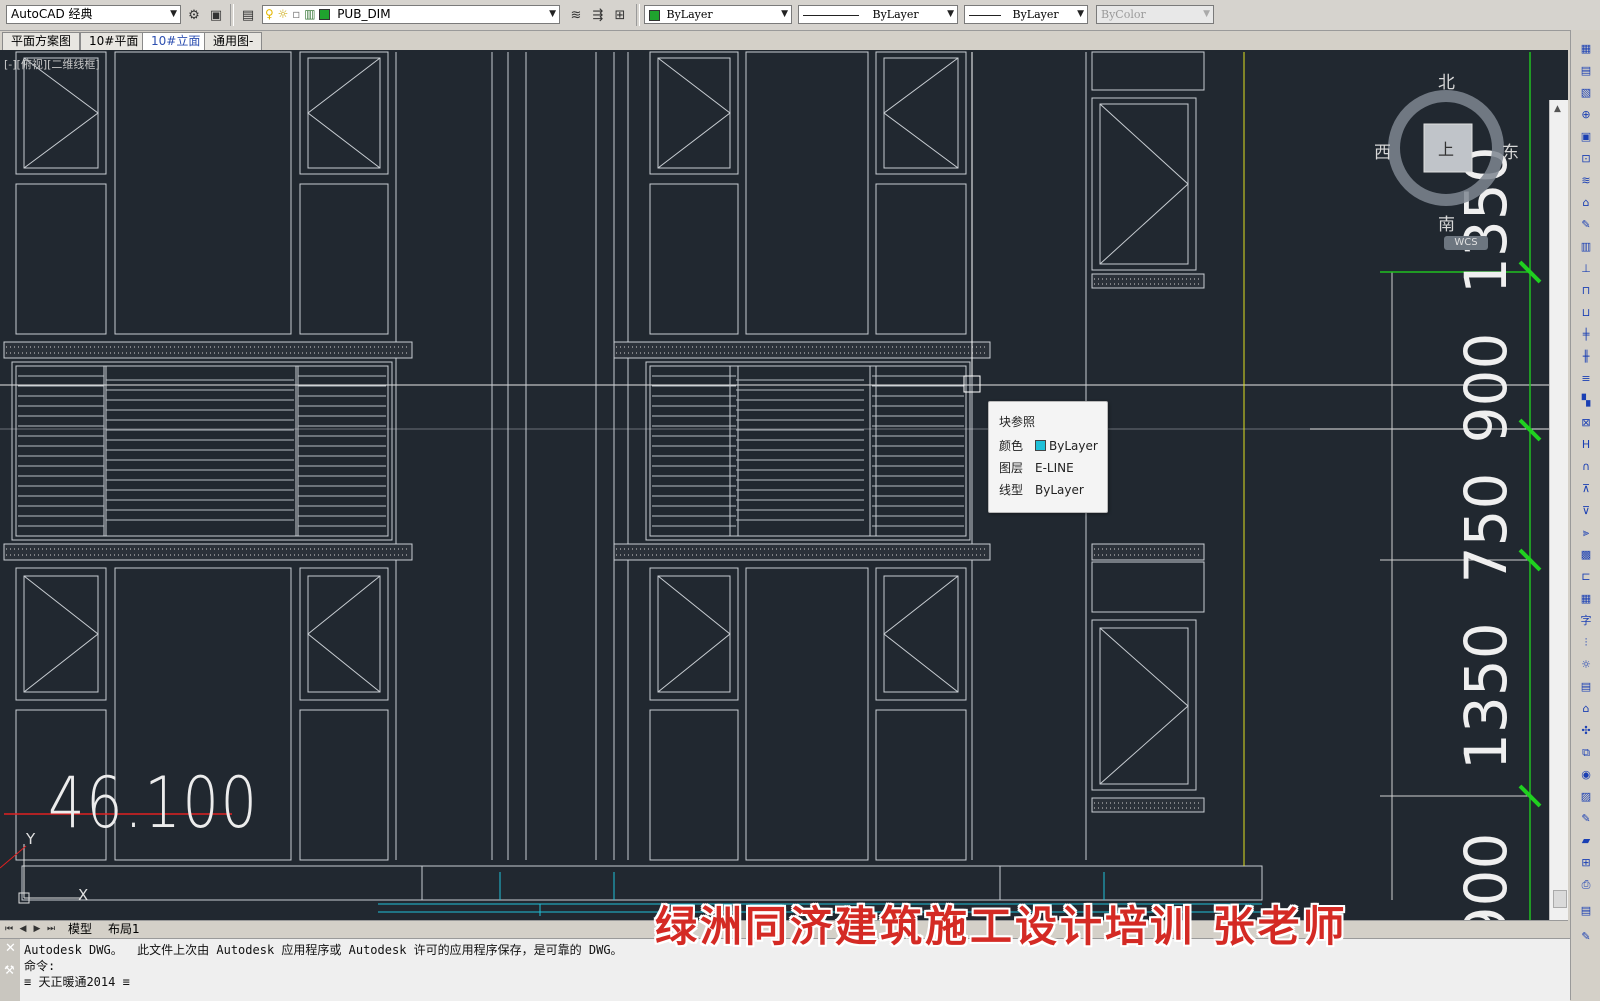 The image size is (1600, 1001). I want to click on make-current-layer-icon: ≋, so click(576, 15).